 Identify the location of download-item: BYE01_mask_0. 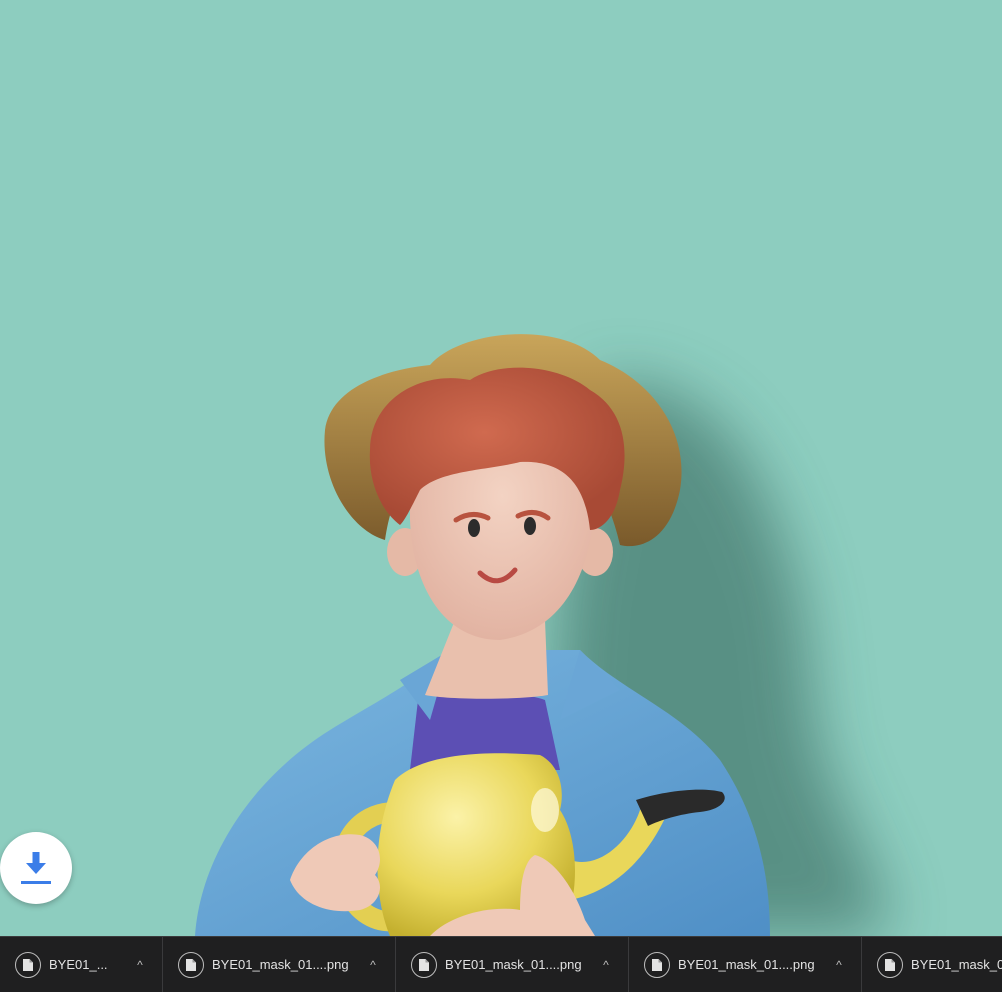
(932, 964).